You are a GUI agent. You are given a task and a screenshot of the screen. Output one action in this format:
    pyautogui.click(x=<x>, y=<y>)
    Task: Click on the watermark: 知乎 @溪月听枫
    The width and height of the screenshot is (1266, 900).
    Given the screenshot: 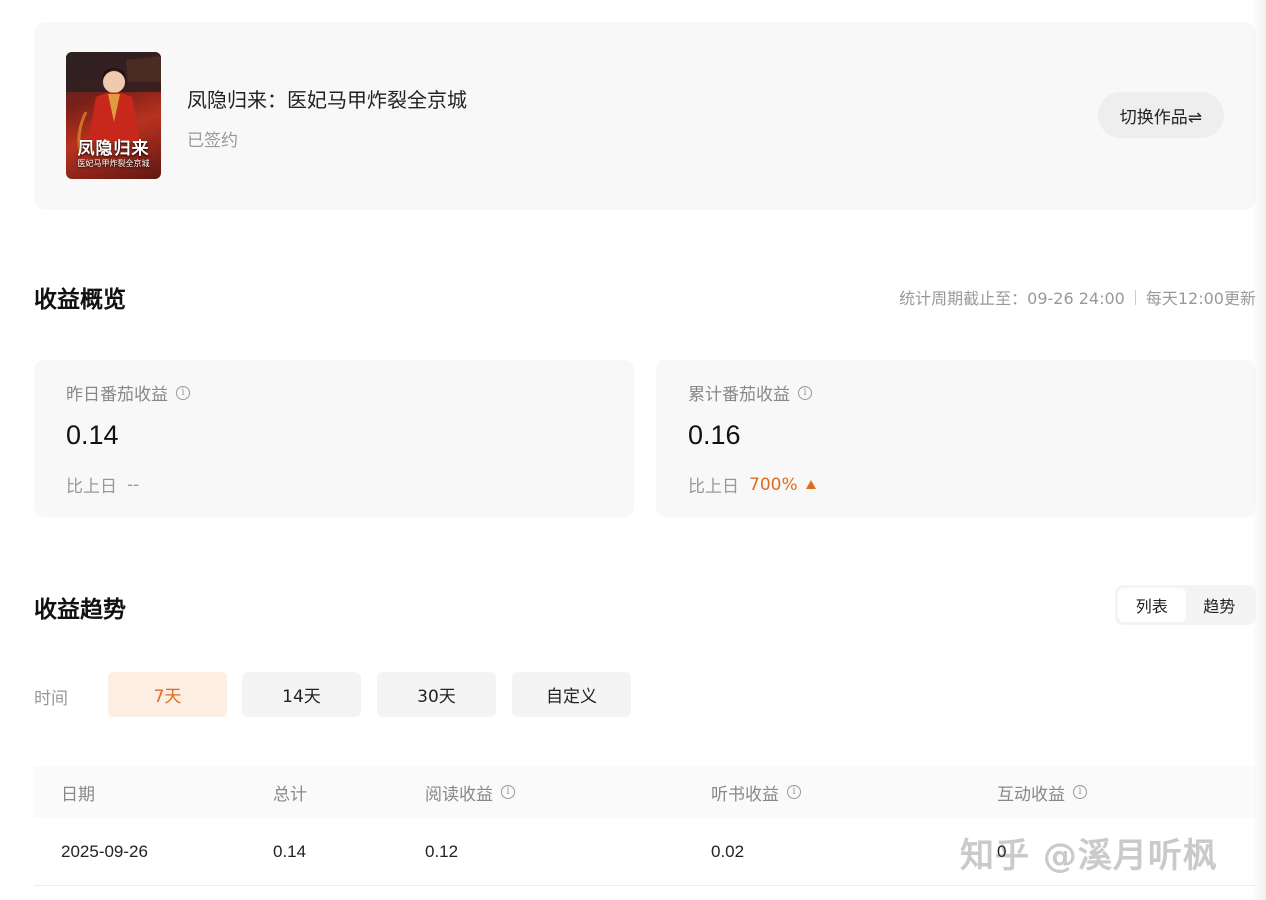 What is the action you would take?
    pyautogui.click(x=1089, y=856)
    